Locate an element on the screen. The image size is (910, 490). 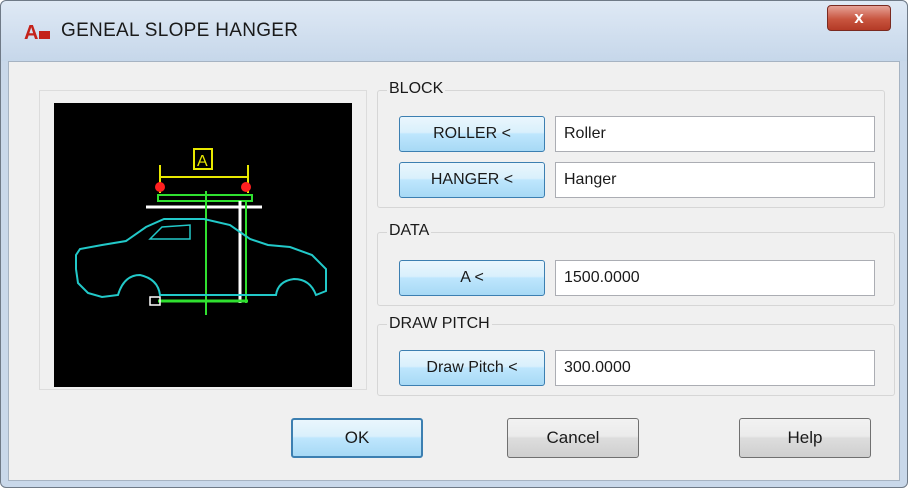
slope-hanger-drawing: A is located at coordinates (201, 231).